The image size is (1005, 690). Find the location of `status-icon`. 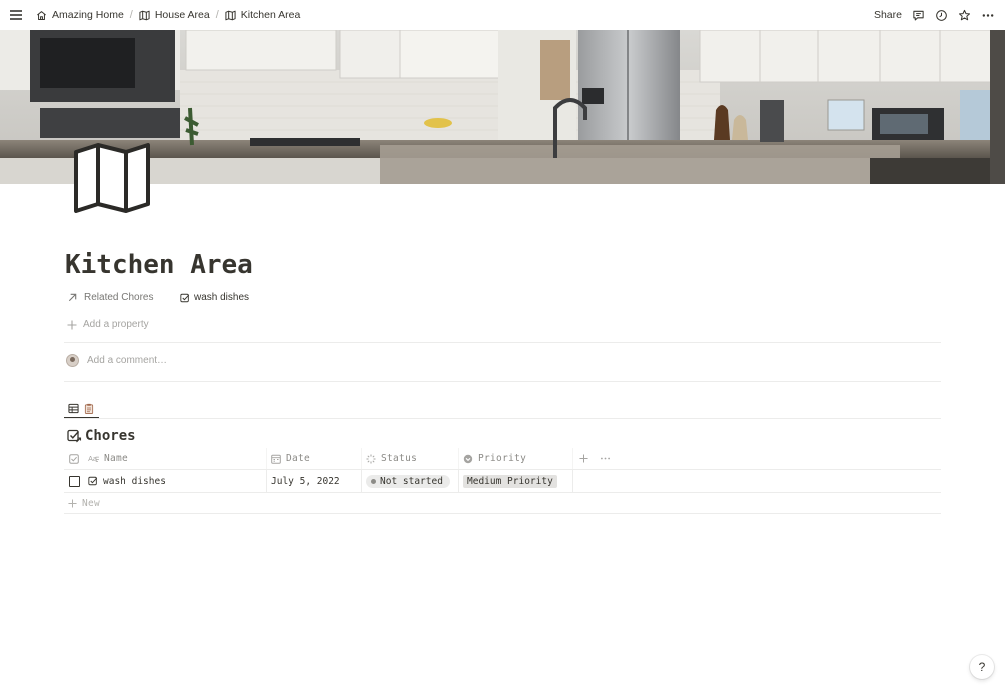

status-icon is located at coordinates (371, 458).